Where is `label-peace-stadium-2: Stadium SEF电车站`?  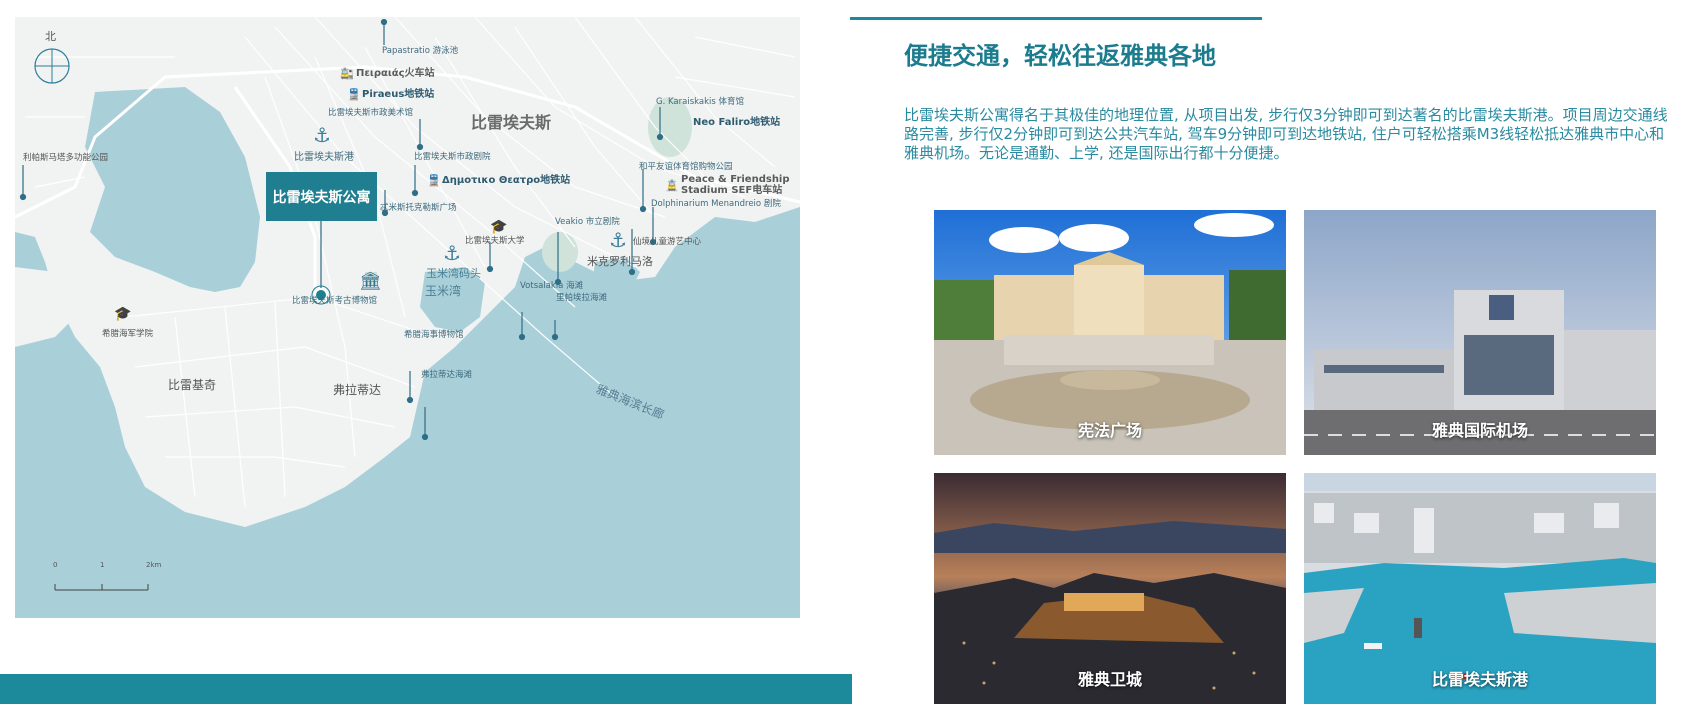
label-peace-stadium-2: Stadium SEF电车站 is located at coordinates (732, 190).